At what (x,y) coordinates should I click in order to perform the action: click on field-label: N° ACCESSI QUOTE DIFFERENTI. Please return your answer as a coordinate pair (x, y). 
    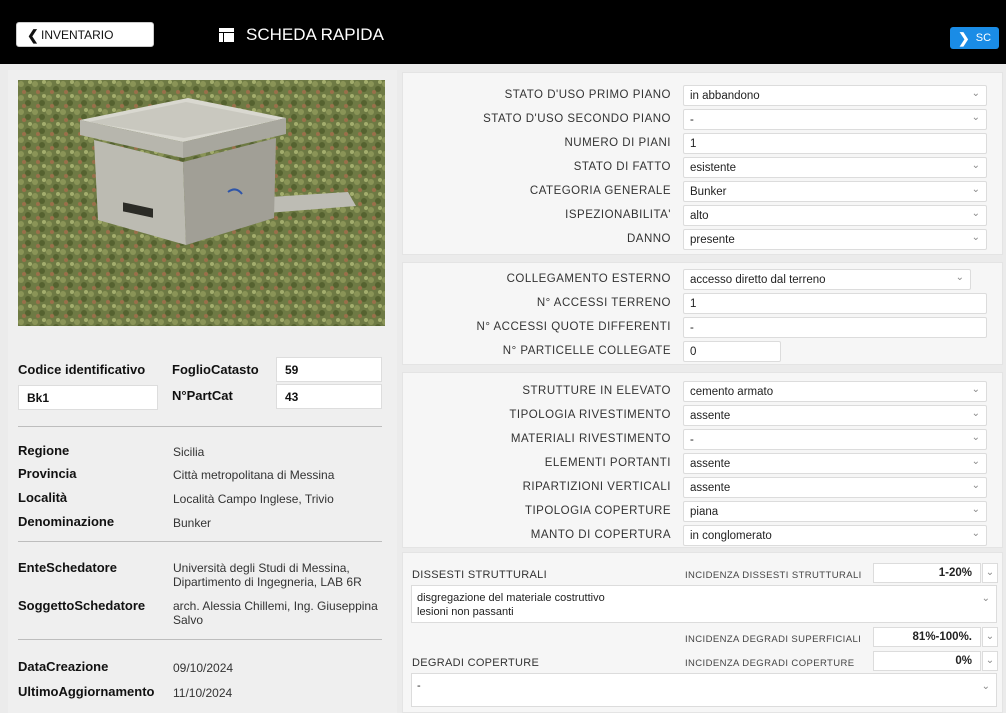
    Looking at the image, I should click on (573, 327).